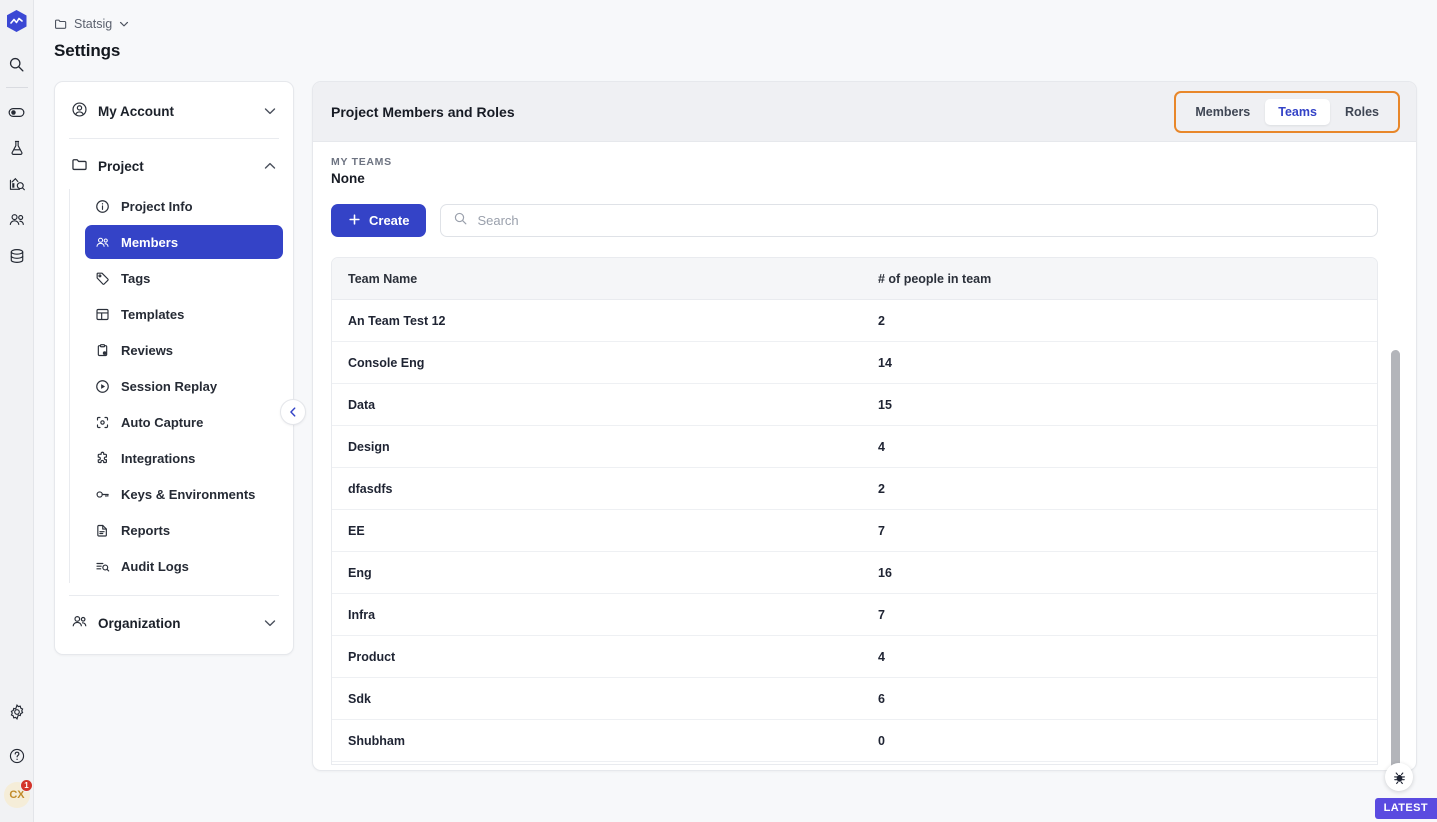  Describe the element at coordinates (102, 386) in the screenshot. I see `play-circle-icon` at that location.